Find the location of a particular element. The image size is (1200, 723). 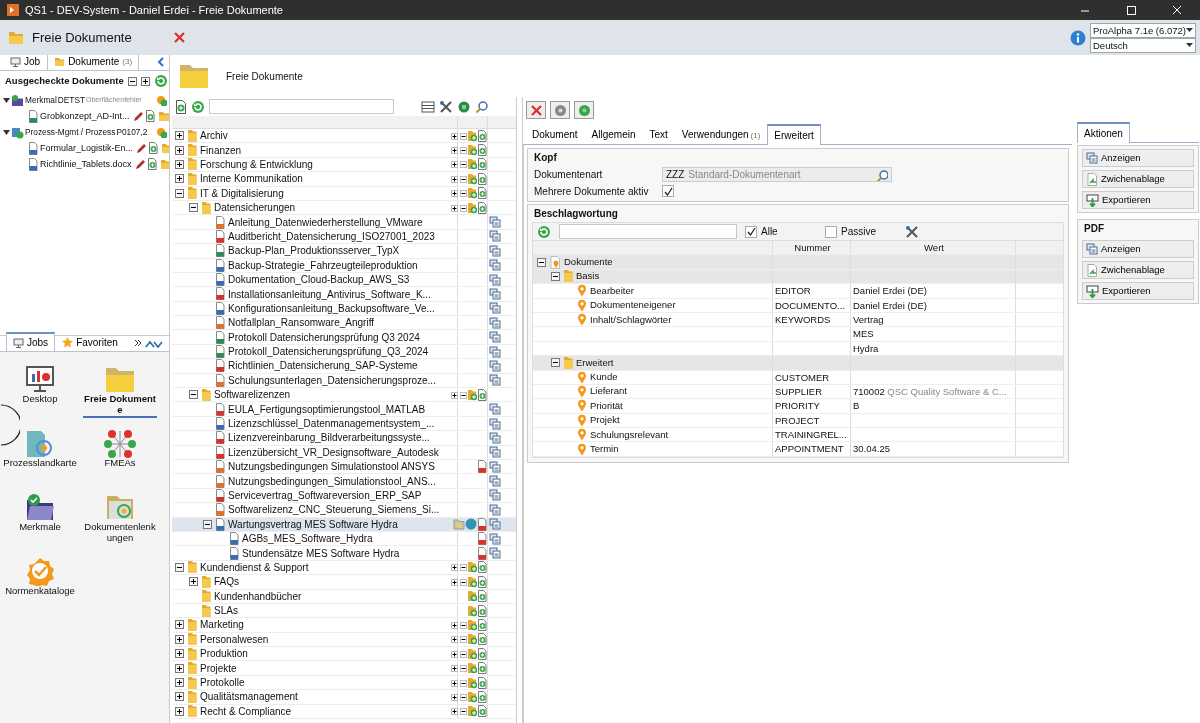

tab: Jobs is located at coordinates (31, 341).